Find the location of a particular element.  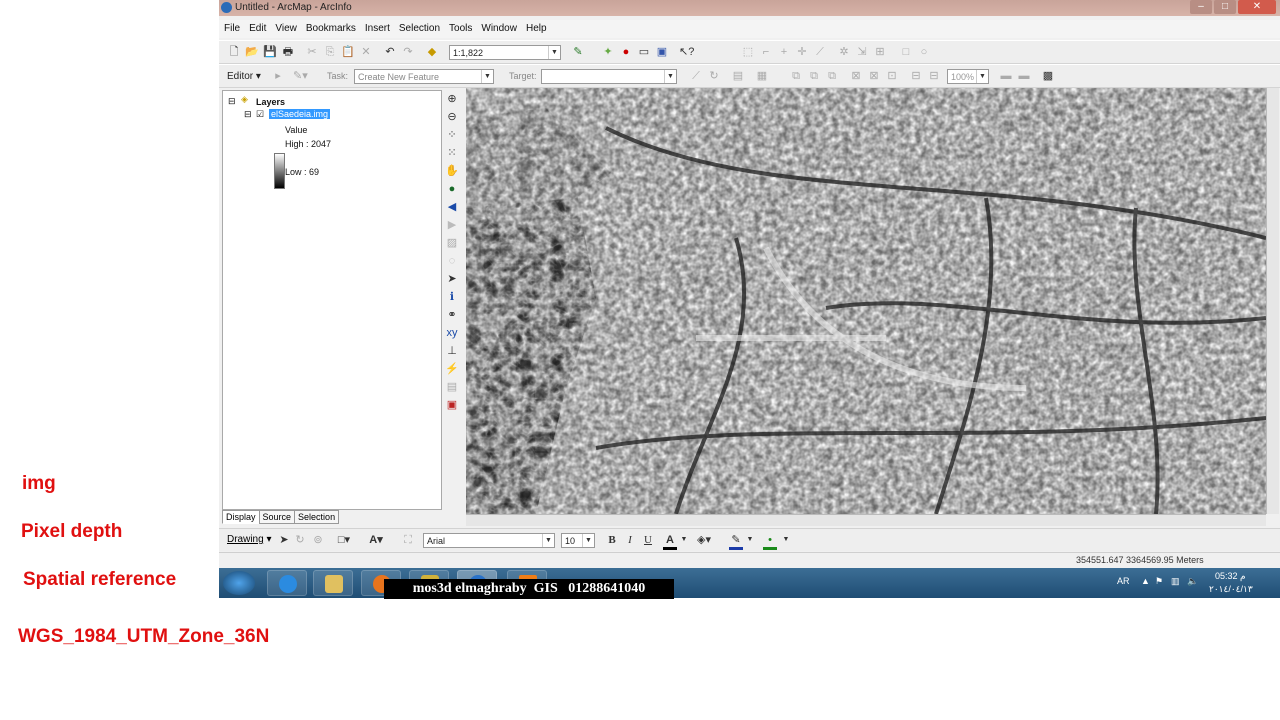

map-scale-dropdown: 1:1,822 ▼ is located at coordinates (505, 52).